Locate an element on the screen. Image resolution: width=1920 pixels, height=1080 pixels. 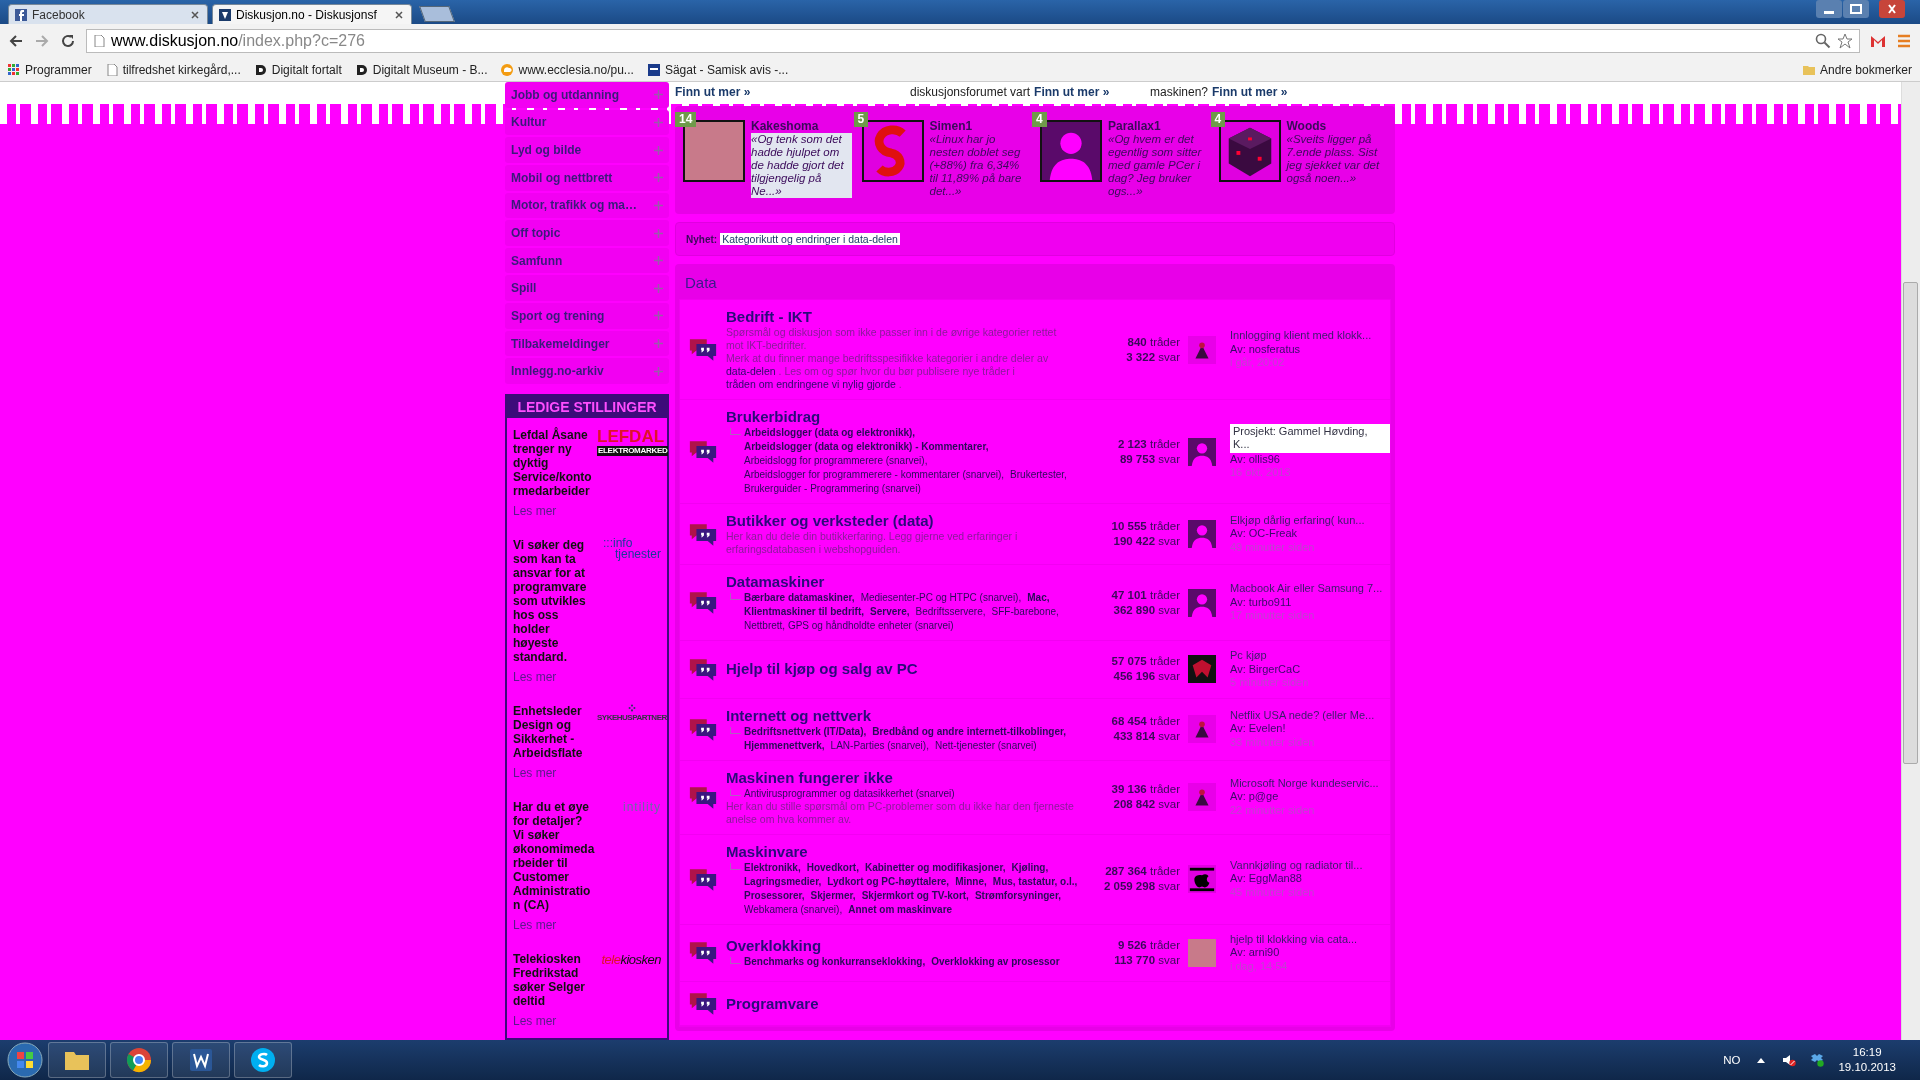
subforum-link: Overklokking av prosessor is located at coordinates (995, 962).